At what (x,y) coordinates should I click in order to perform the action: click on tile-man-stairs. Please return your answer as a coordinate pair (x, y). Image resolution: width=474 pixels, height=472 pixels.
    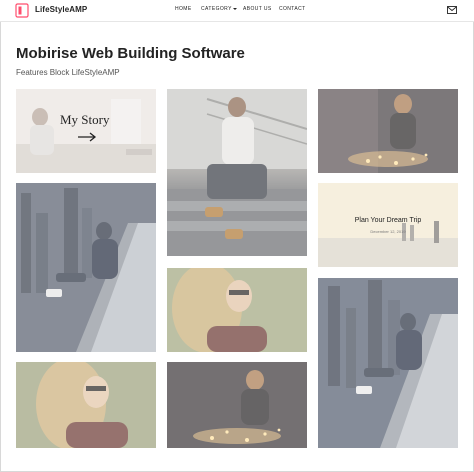
    Looking at the image, I should click on (237, 172).